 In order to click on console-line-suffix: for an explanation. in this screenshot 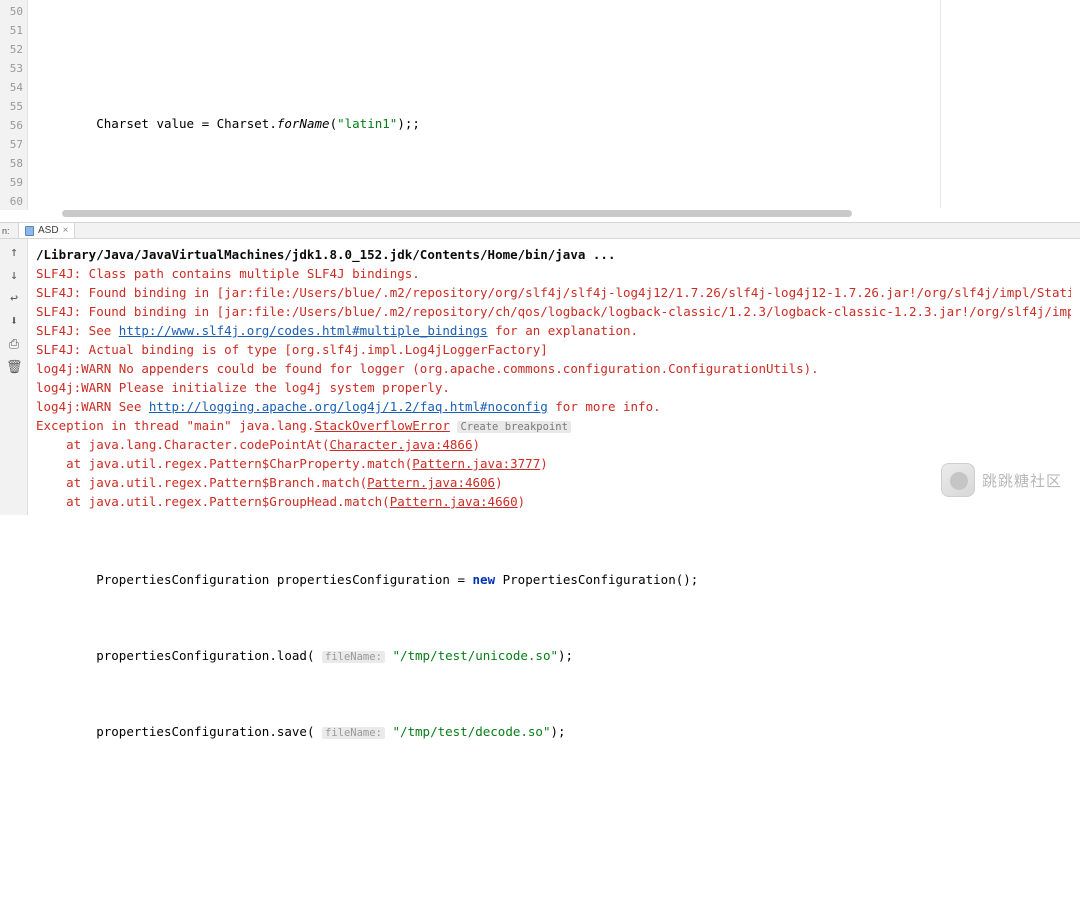, I will do `click(563, 330)`.